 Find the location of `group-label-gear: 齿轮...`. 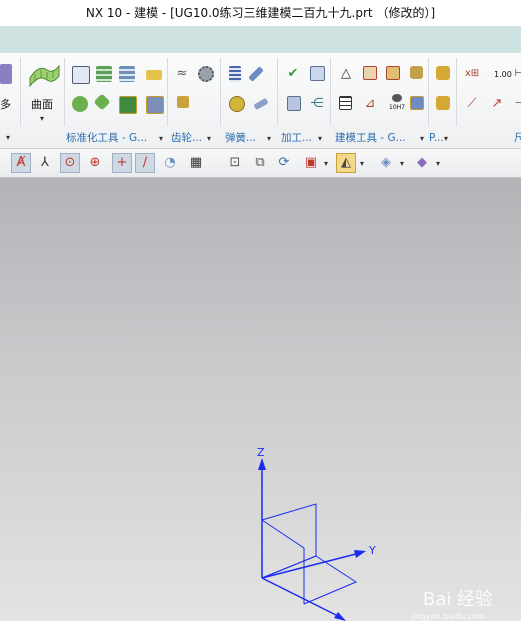

group-label-gear: 齿轮... is located at coordinates (186, 138).